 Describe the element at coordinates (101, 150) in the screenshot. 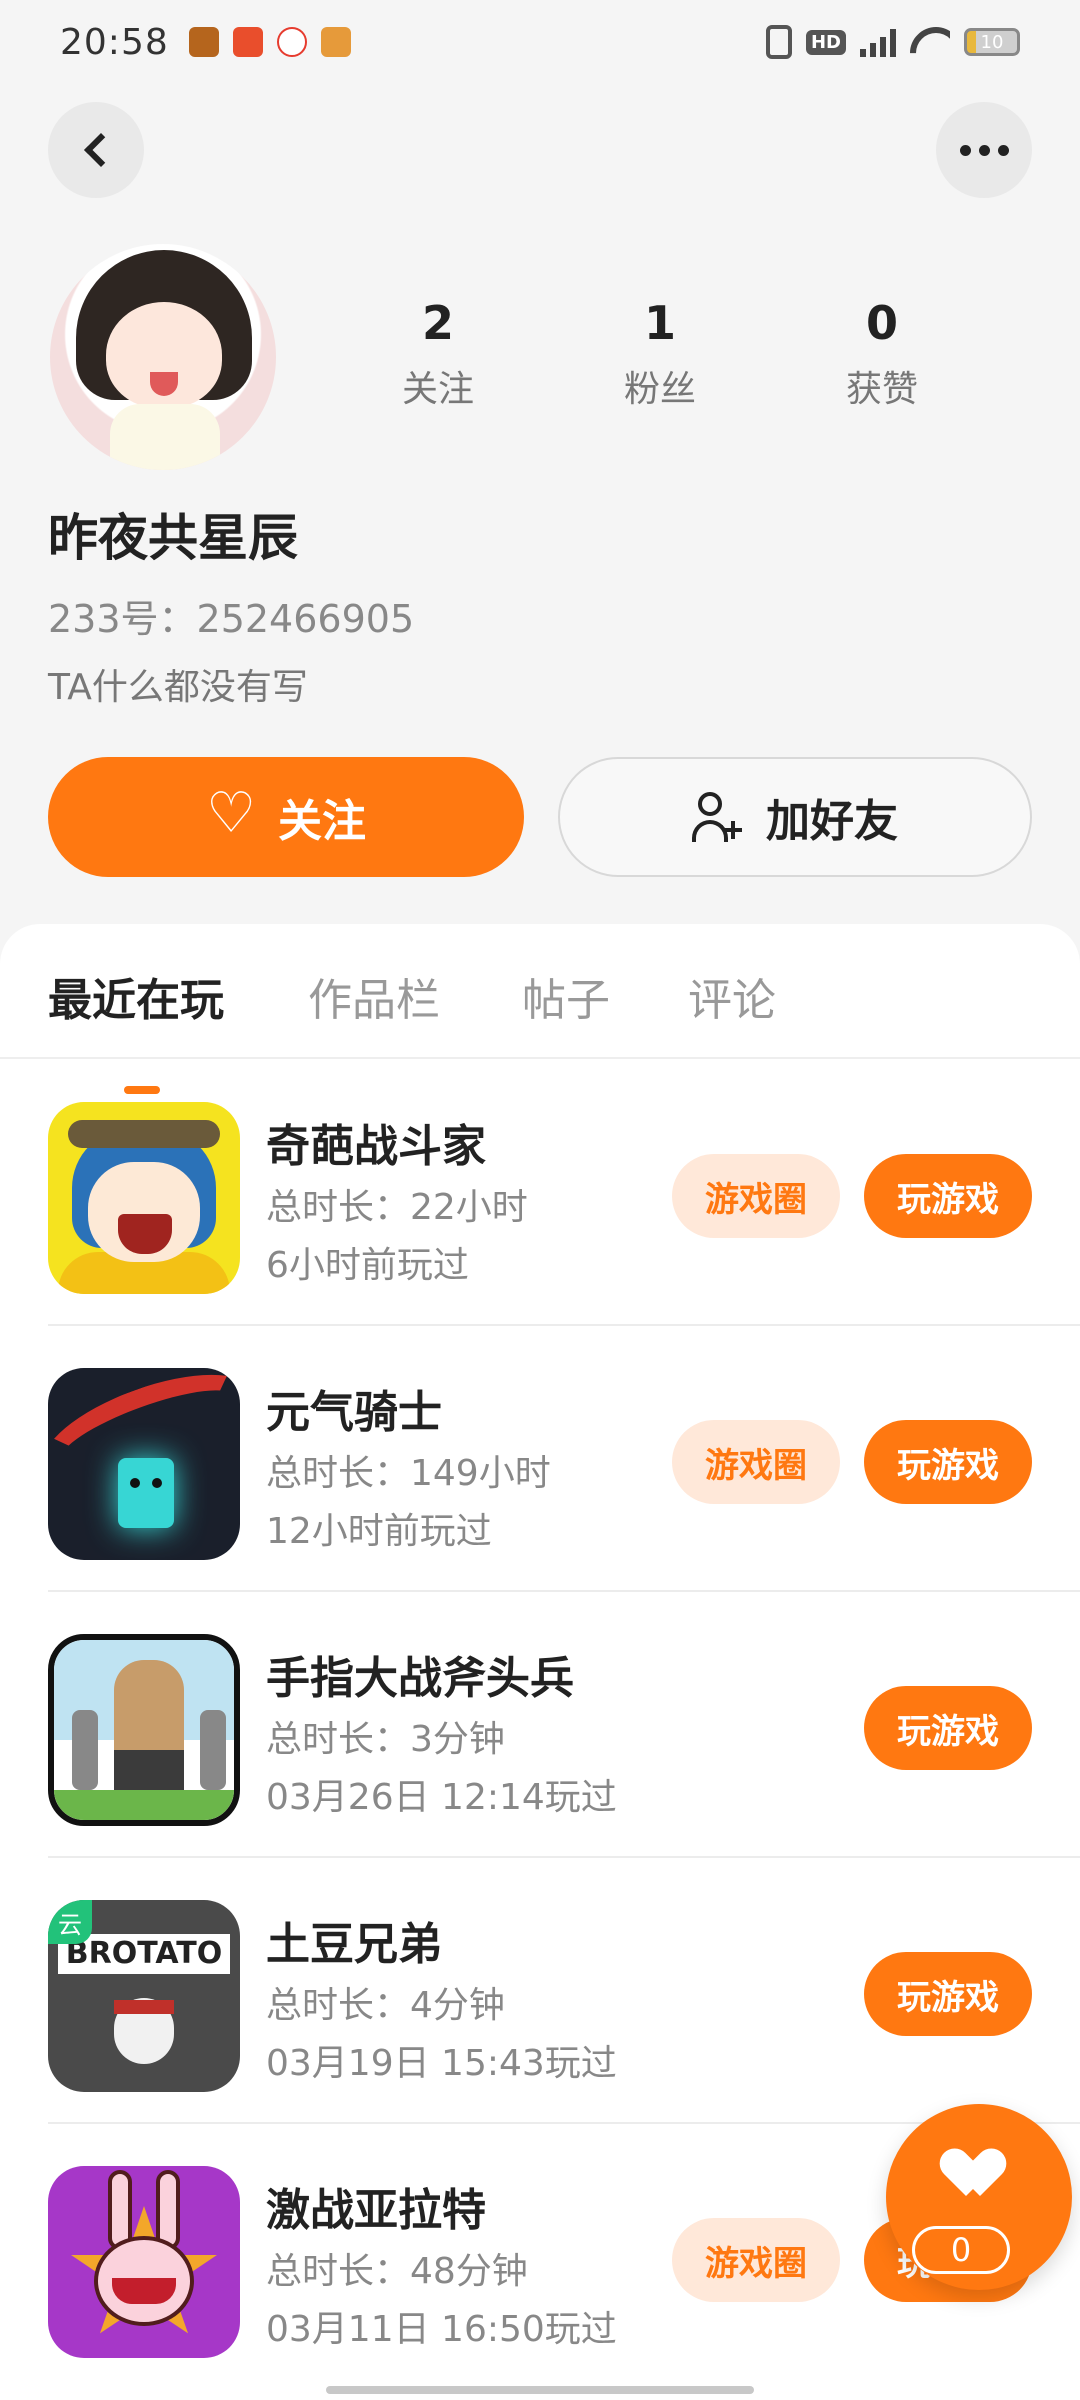

I see `chevron-left-icon` at that location.